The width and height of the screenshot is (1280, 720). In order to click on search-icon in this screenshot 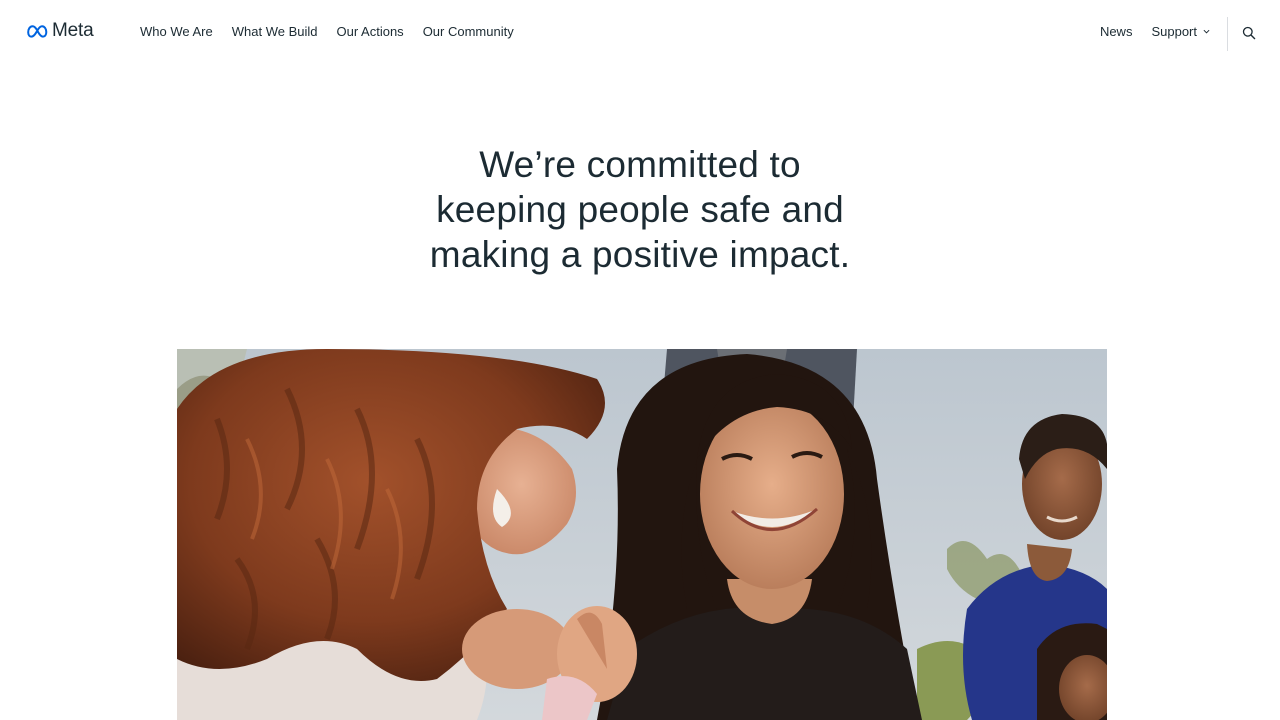, I will do `click(1249, 33)`.